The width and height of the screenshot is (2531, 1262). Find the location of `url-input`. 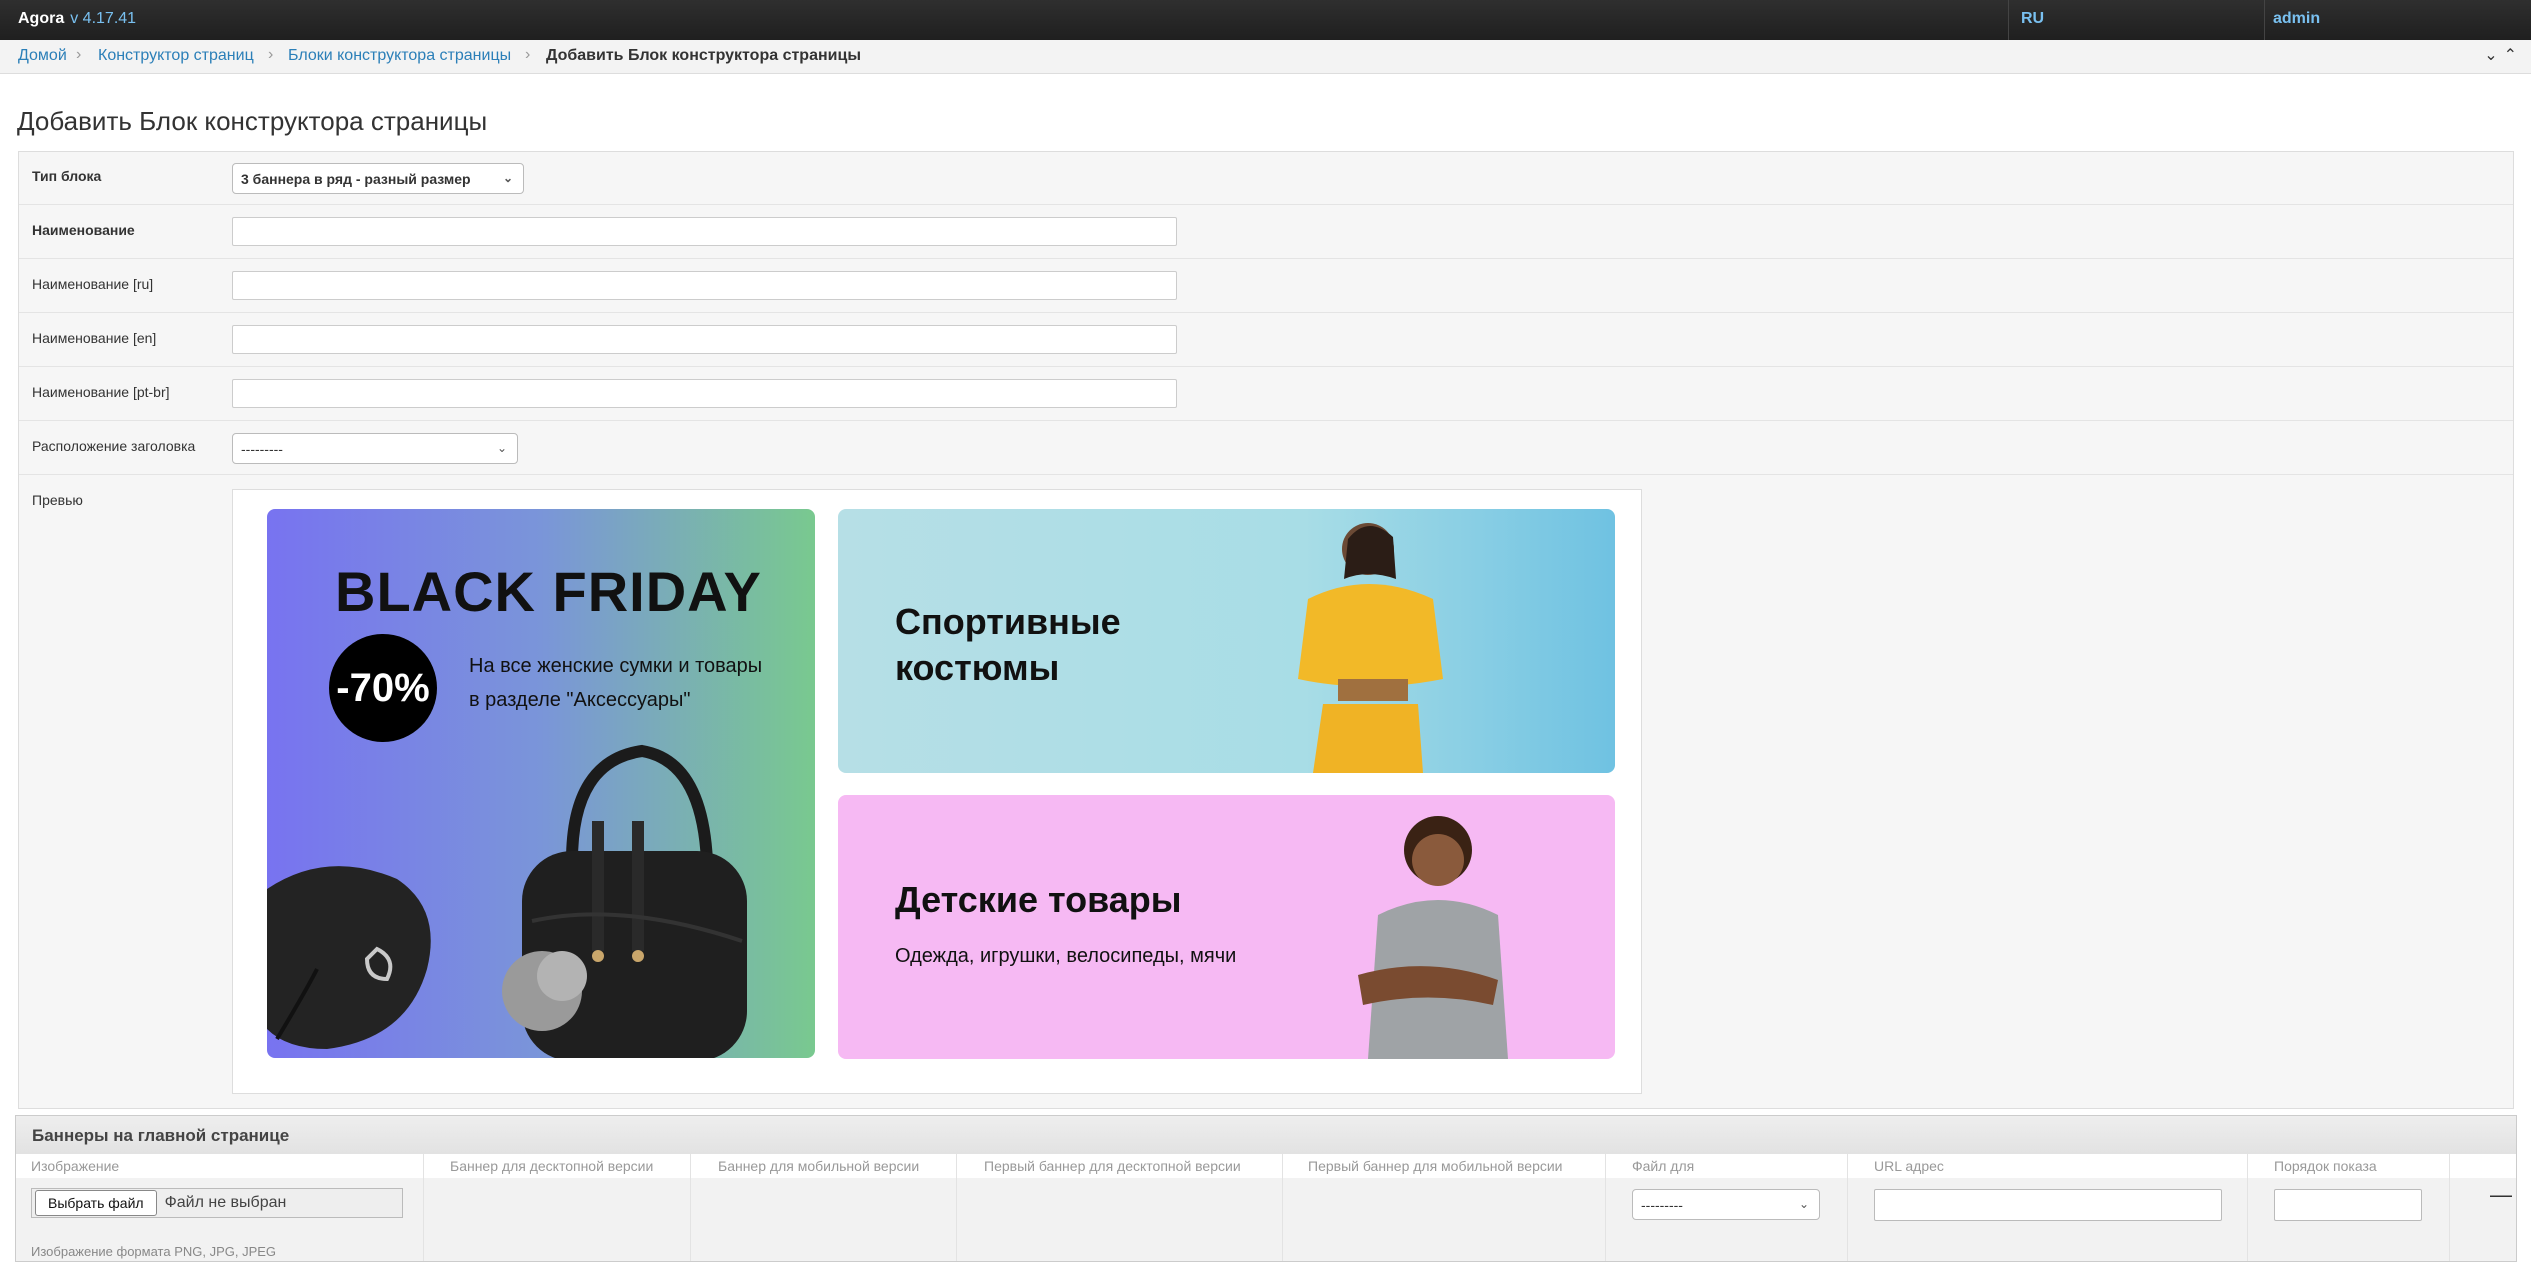

url-input is located at coordinates (2048, 1205).